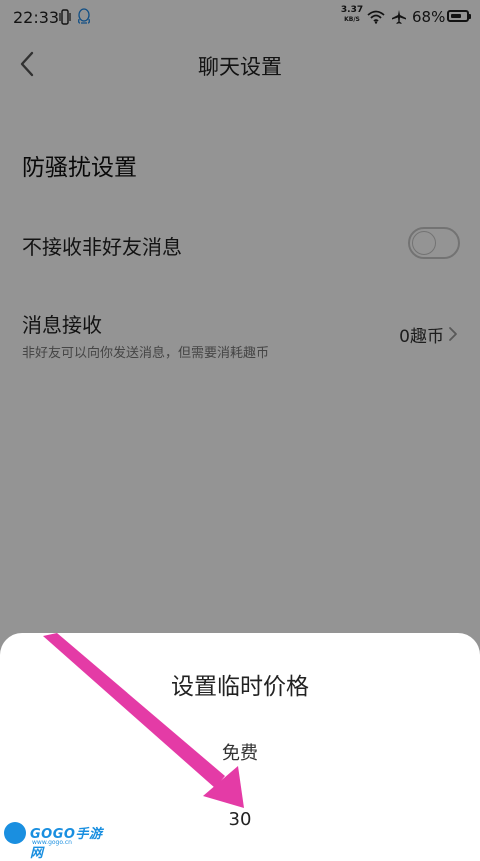  What do you see at coordinates (240, 752) in the screenshot?
I see `picker-option-free: 免费` at bounding box center [240, 752].